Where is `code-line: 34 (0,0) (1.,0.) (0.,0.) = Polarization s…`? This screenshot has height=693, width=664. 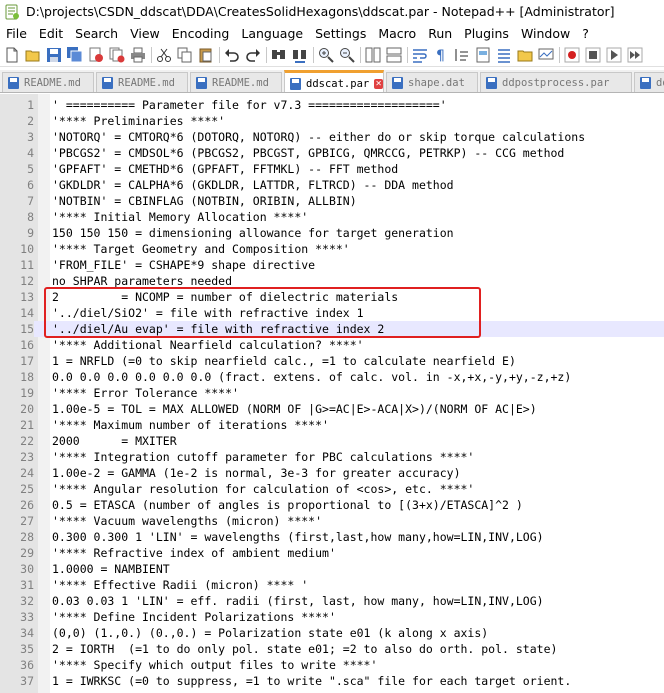
code-line: 34 (0,0) (1.,0.) (0.,0.) = Polarization s… is located at coordinates (332, 633).